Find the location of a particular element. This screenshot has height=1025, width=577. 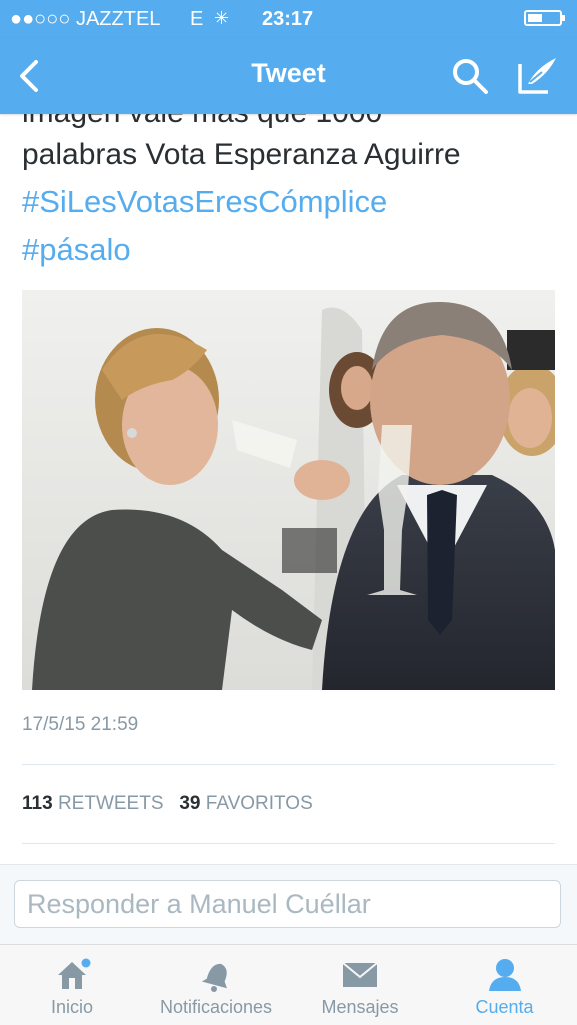

retweets-stat: 113 RETWEETS is located at coordinates (93, 803).